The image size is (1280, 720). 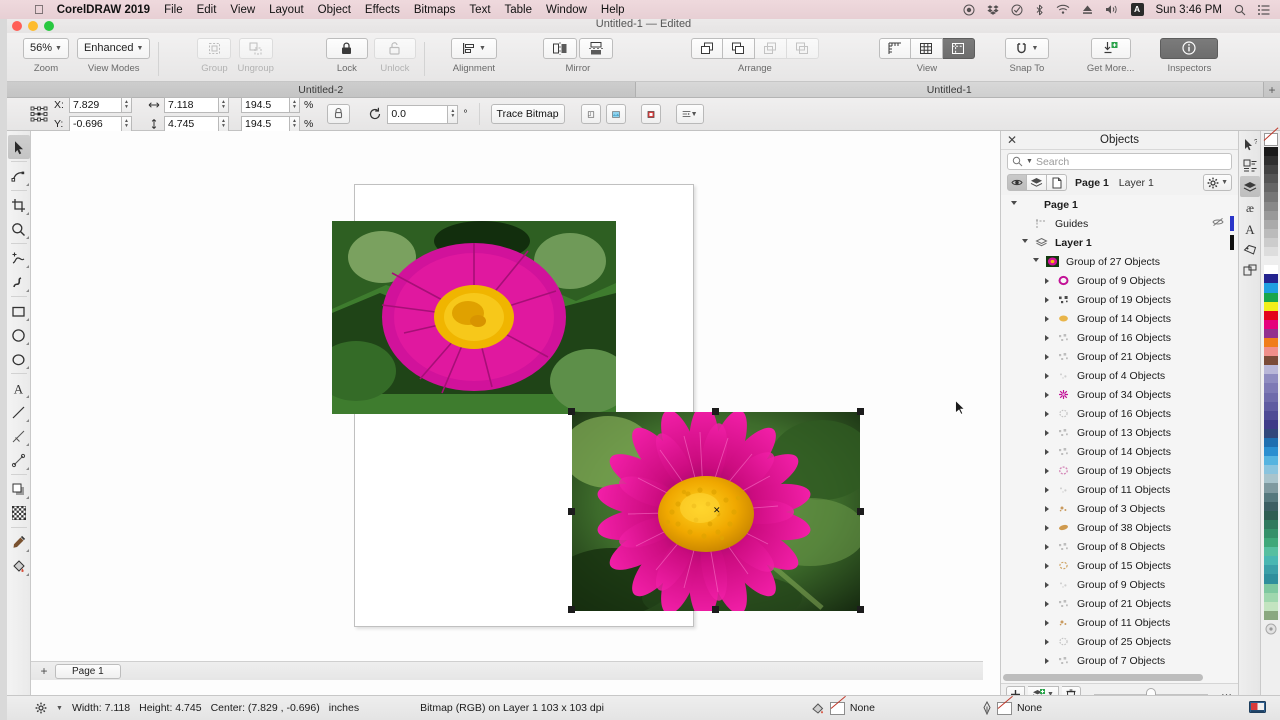 What do you see at coordinates (1017, 182) in the screenshot?
I see `objects-view-icon` at bounding box center [1017, 182].